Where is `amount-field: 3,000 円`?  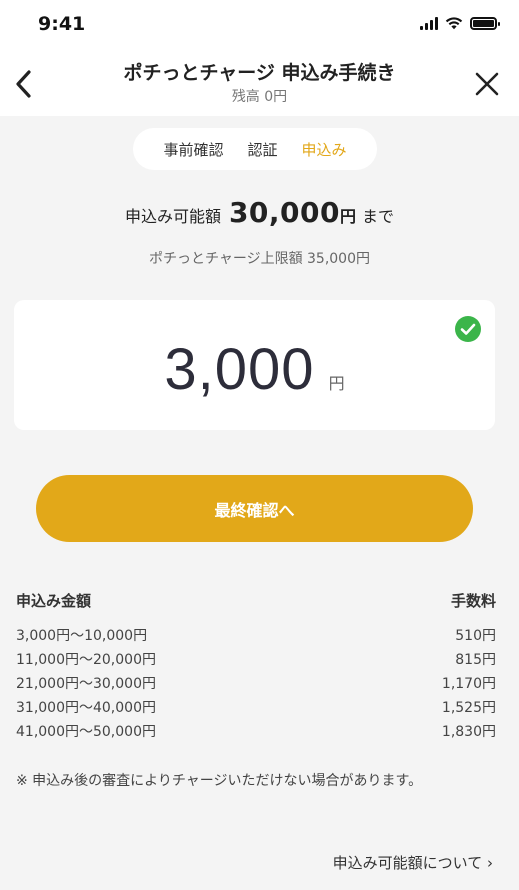 amount-field: 3,000 円 is located at coordinates (254, 369).